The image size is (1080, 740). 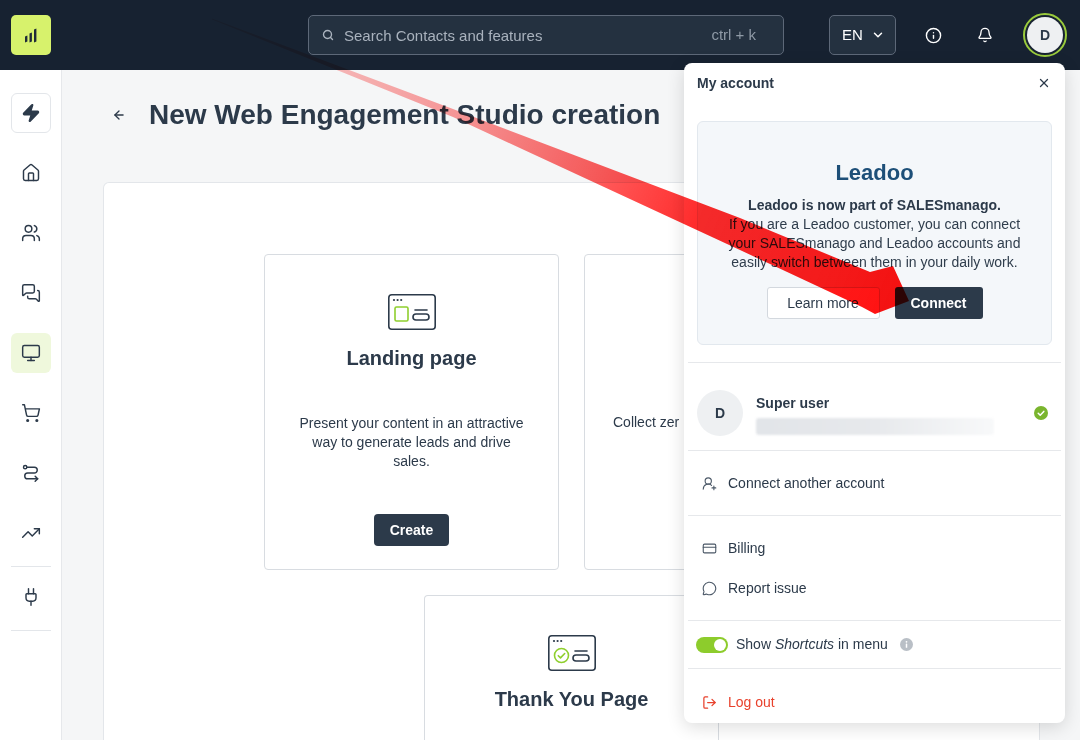 I want to click on info-icon, so click(x=933, y=35).